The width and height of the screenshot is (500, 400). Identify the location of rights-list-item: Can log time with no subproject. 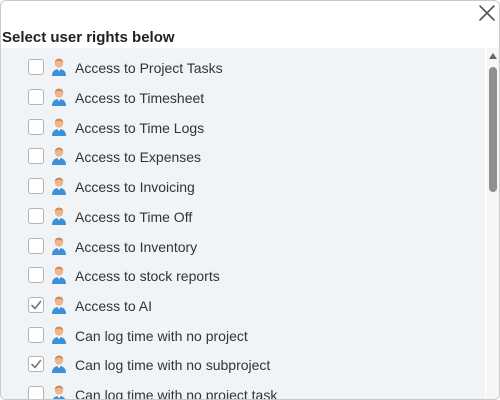
(243, 367).